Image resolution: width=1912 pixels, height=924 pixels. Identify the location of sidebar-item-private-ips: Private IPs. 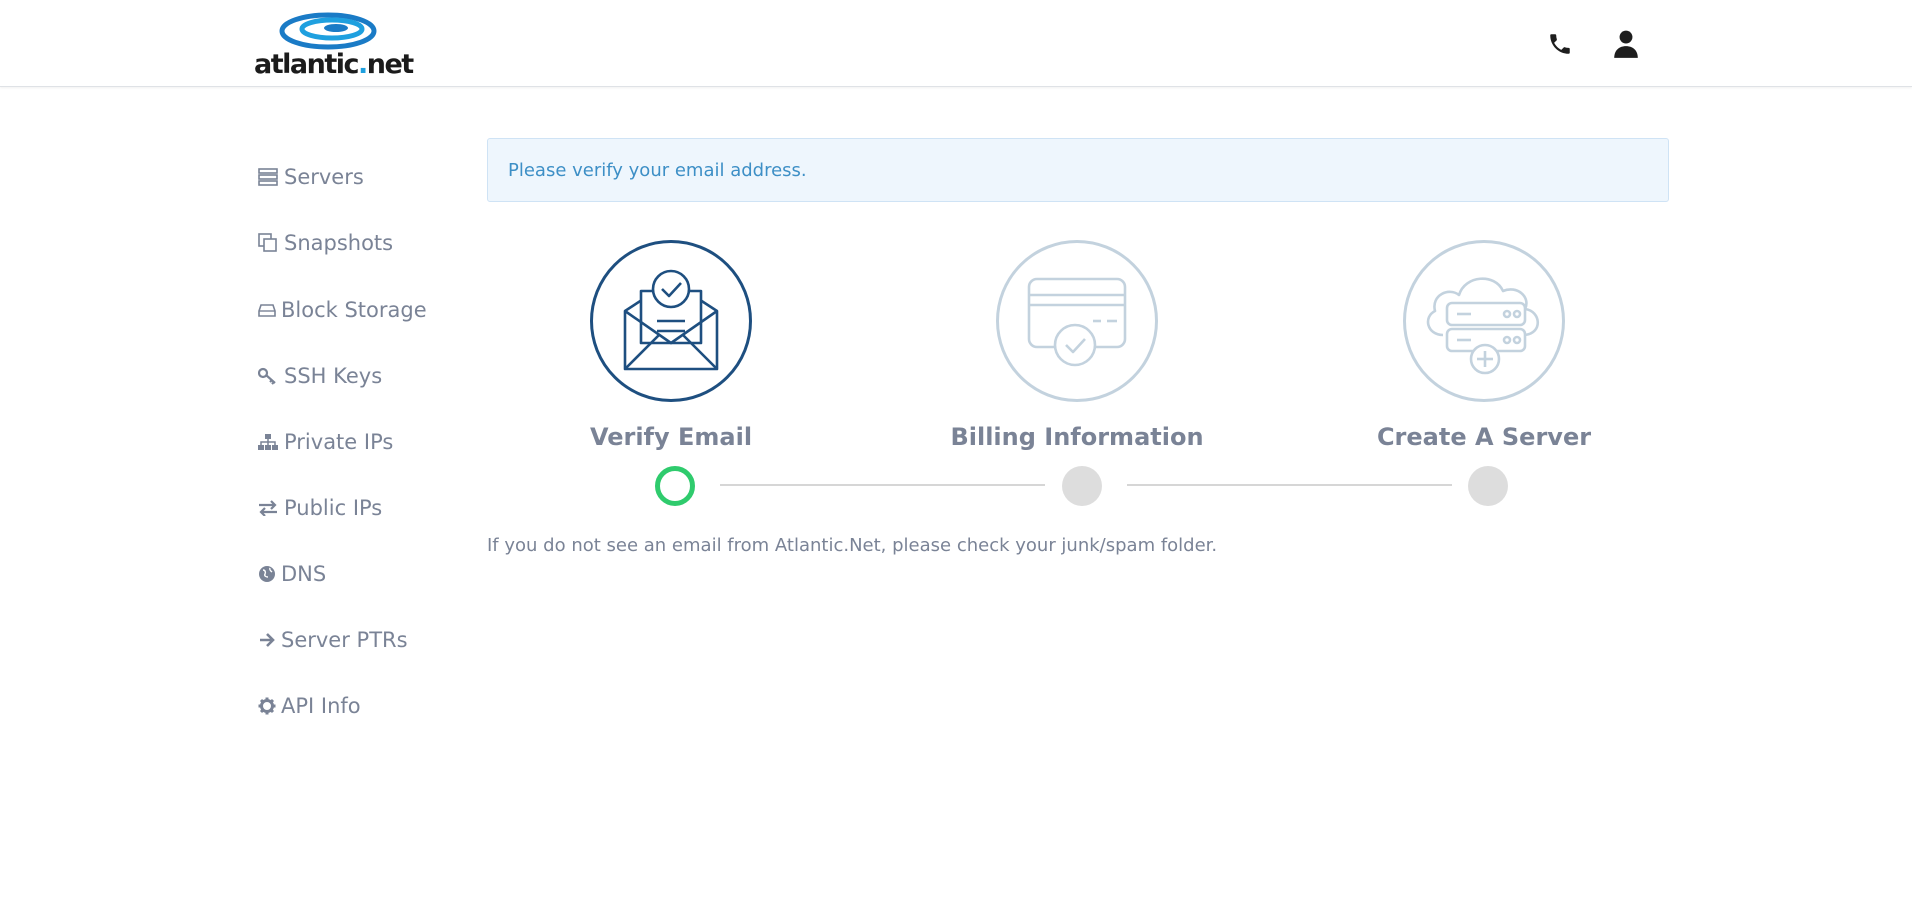
(325, 442).